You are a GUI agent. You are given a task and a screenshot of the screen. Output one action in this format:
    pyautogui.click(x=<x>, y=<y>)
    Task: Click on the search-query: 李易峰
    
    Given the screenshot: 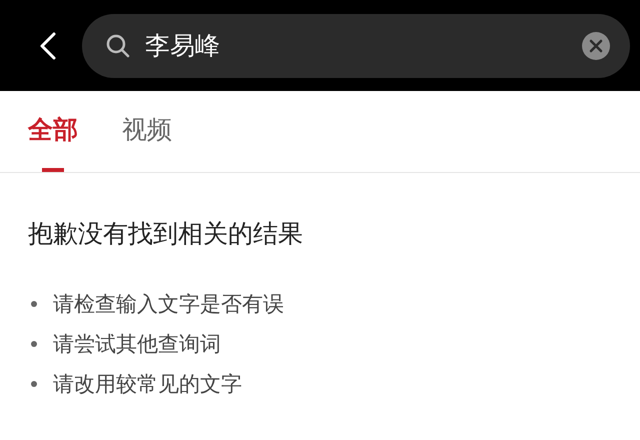 What is the action you would take?
    pyautogui.click(x=183, y=46)
    